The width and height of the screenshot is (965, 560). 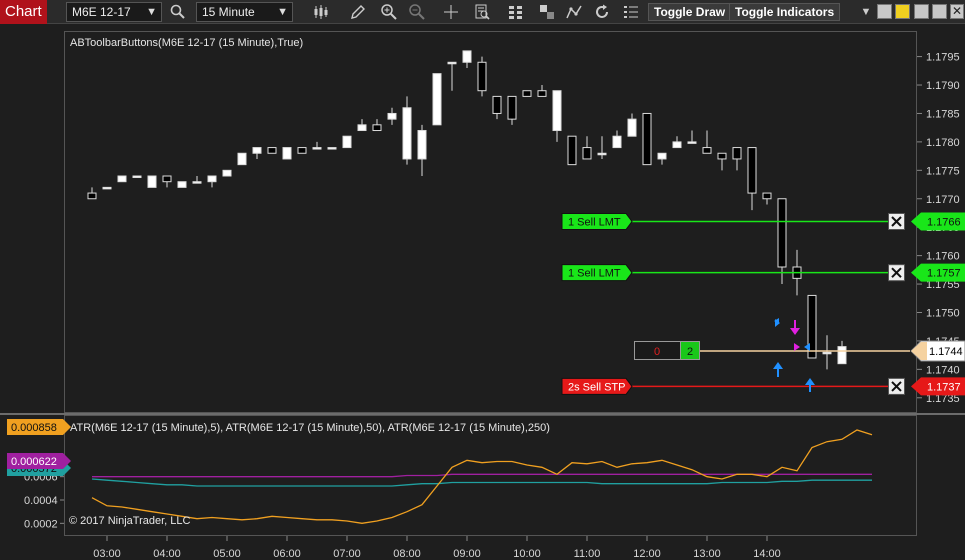 I want to click on close-icon: ✕, so click(x=957, y=11).